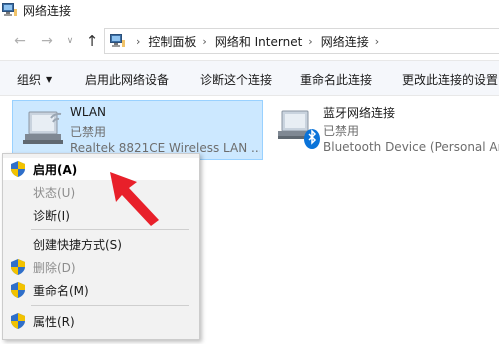 This screenshot has height=344, width=499. What do you see at coordinates (101, 169) in the screenshot?
I see `menu-item-enable: 启用(A)` at bounding box center [101, 169].